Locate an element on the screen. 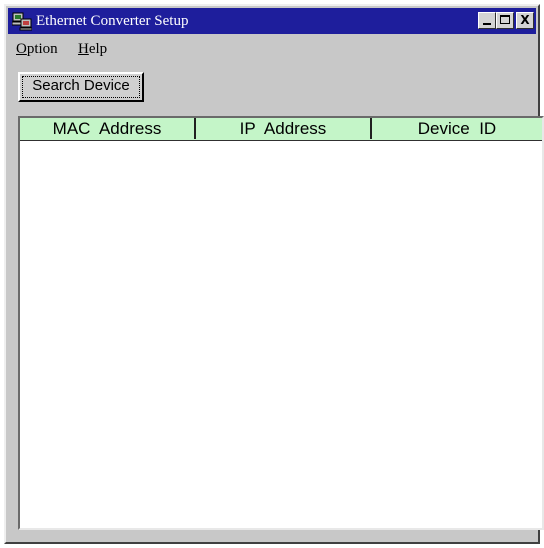 The height and width of the screenshot is (548, 544). maximize-button is located at coordinates (505, 20).